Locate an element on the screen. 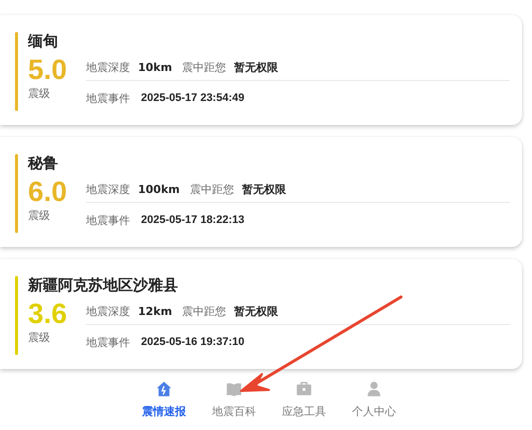 Image resolution: width=532 pixels, height=430 pixels. nav-tab: 震情速报 is located at coordinates (164, 403).